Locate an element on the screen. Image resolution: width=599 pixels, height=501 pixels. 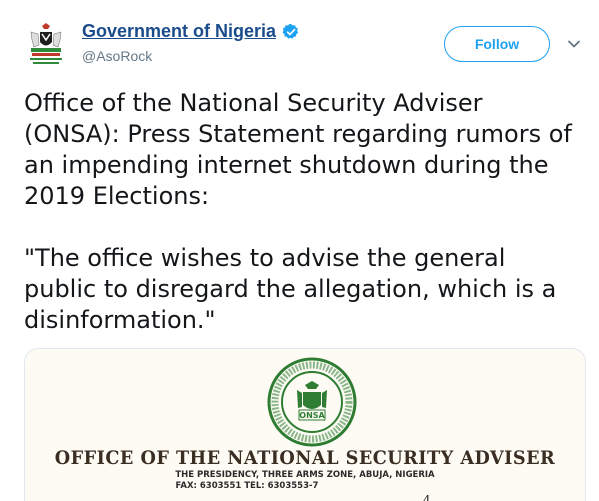
letterhead-title: OFFICE OF THE NATIONAL SECURITY ADVISER is located at coordinates (305, 458).